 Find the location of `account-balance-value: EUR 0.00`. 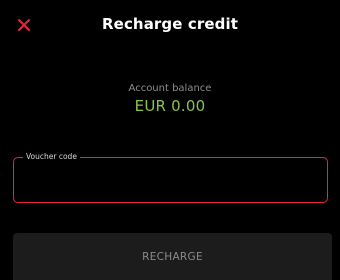

account-balance-value: EUR 0.00 is located at coordinates (170, 106).